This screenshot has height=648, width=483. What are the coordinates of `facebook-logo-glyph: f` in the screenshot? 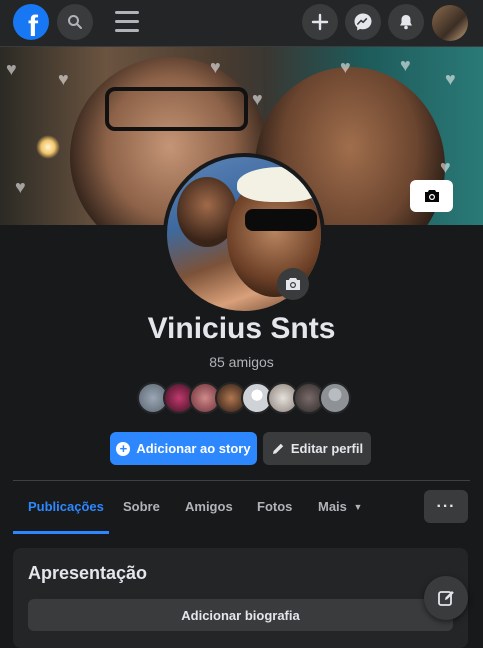 It's located at (33, 25).